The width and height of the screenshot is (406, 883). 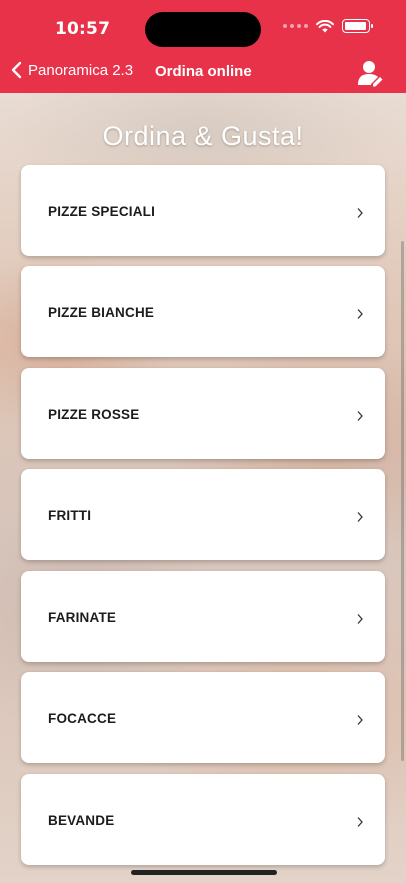 What do you see at coordinates (82, 617) in the screenshot?
I see `category-label: FARINATE` at bounding box center [82, 617].